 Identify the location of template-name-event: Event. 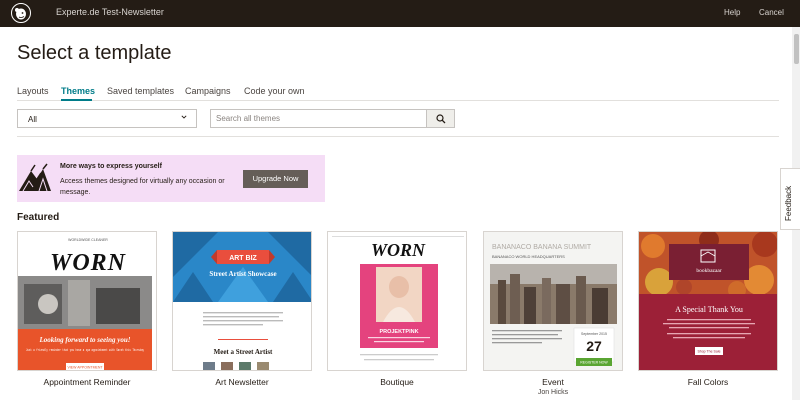
(553, 382).